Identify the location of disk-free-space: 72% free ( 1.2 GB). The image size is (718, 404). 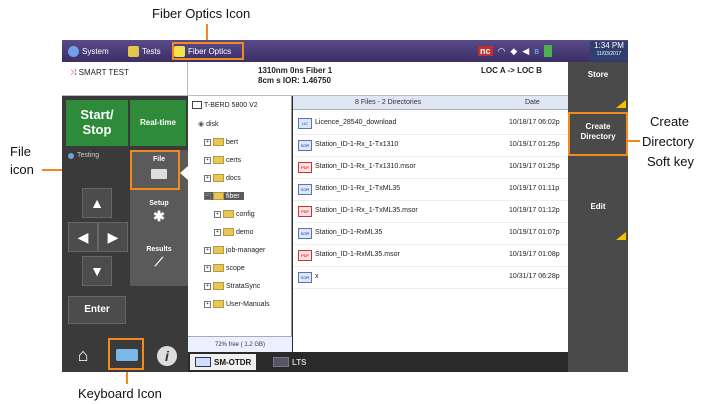
(240, 344).